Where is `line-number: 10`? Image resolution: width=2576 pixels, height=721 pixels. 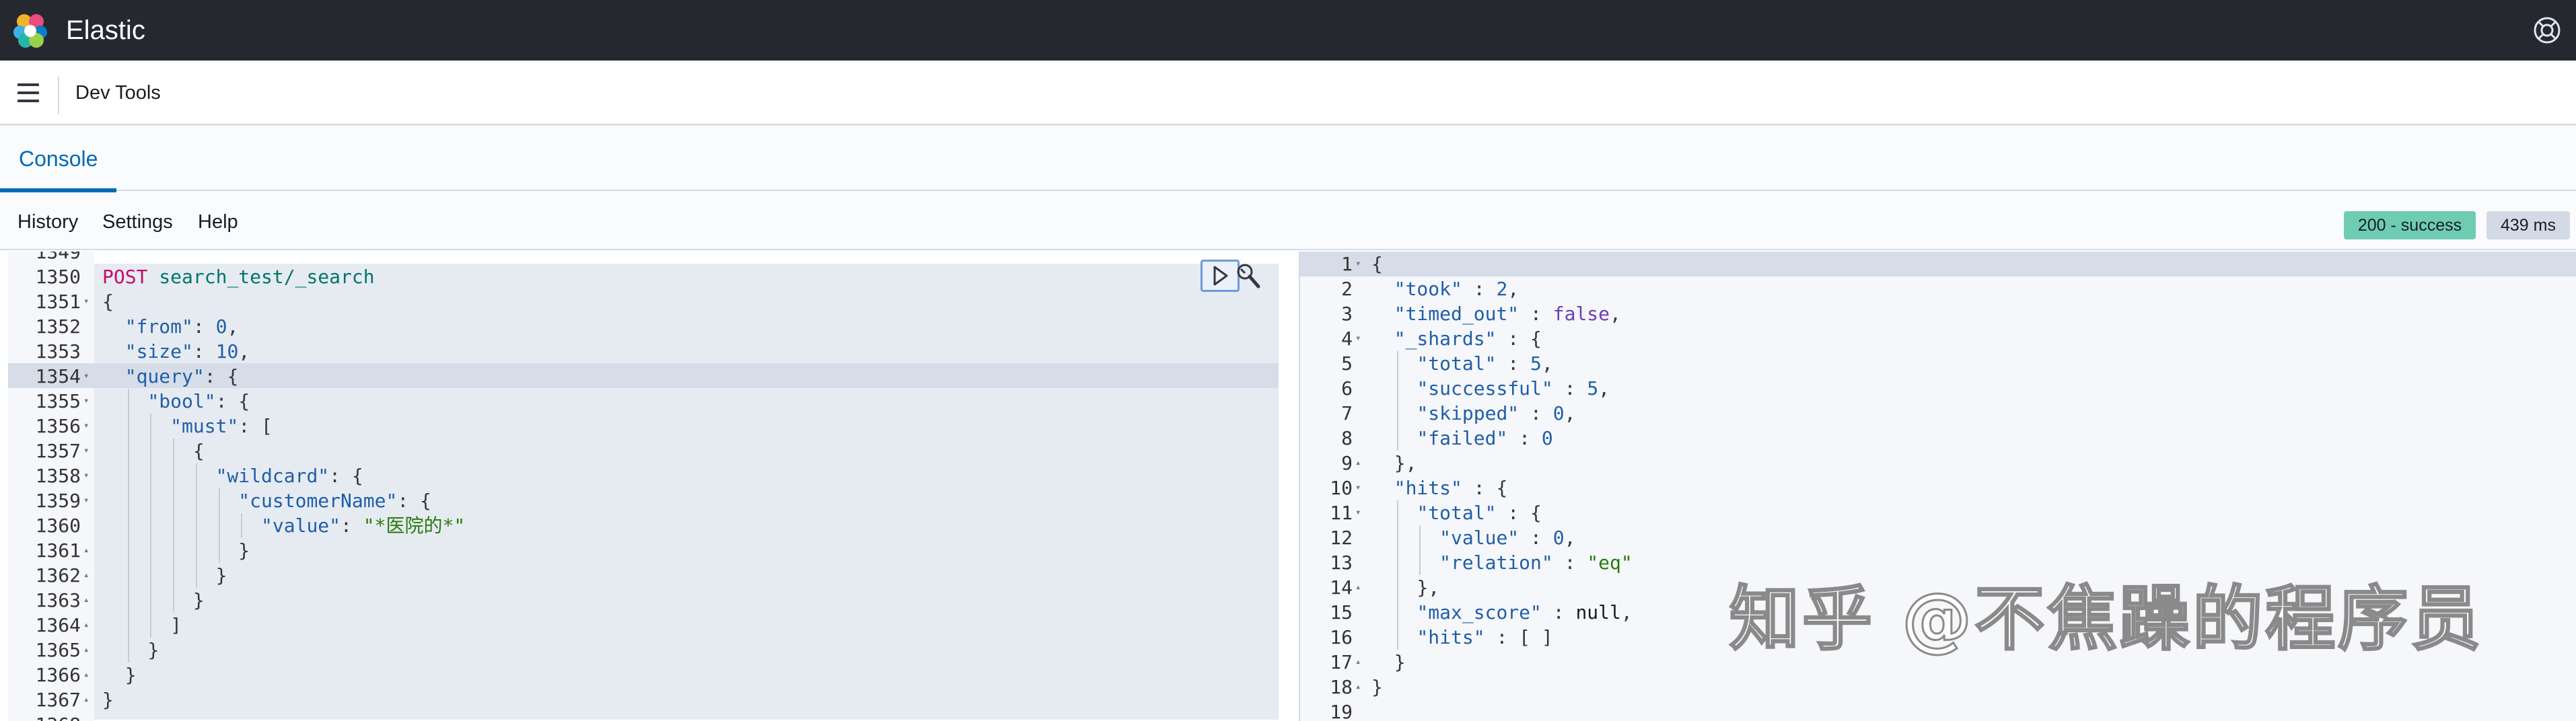 line-number: 10 is located at coordinates (1341, 488).